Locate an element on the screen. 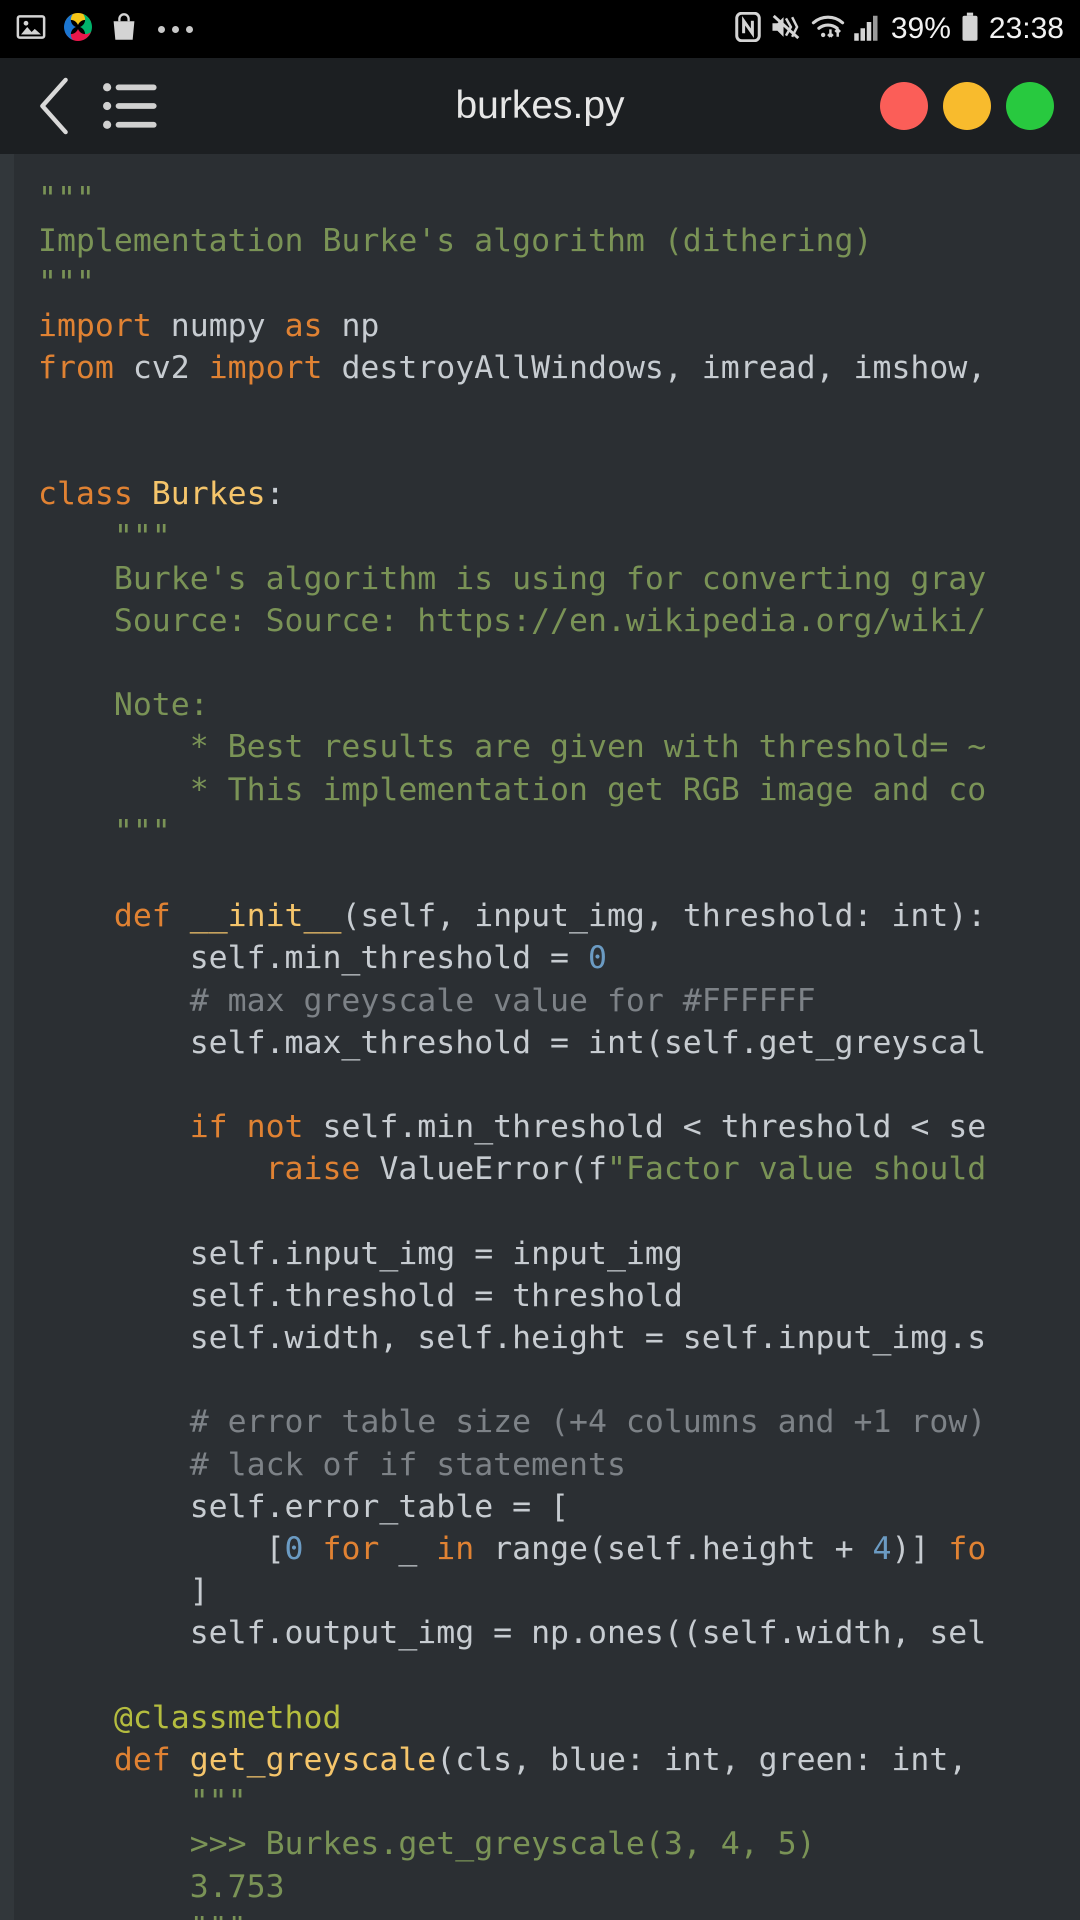  file-list-menu-button is located at coordinates (131, 106).